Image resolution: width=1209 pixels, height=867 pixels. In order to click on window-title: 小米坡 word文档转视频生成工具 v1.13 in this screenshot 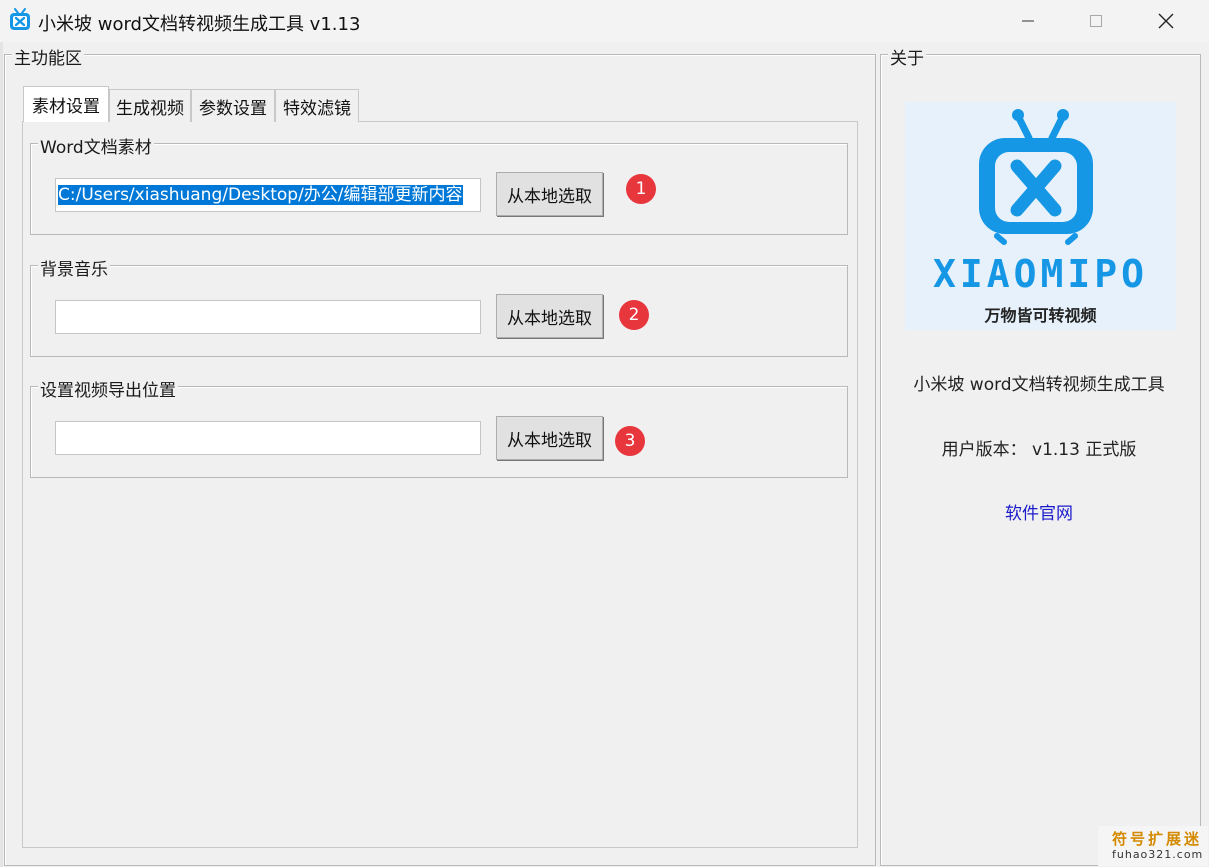, I will do `click(199, 24)`.